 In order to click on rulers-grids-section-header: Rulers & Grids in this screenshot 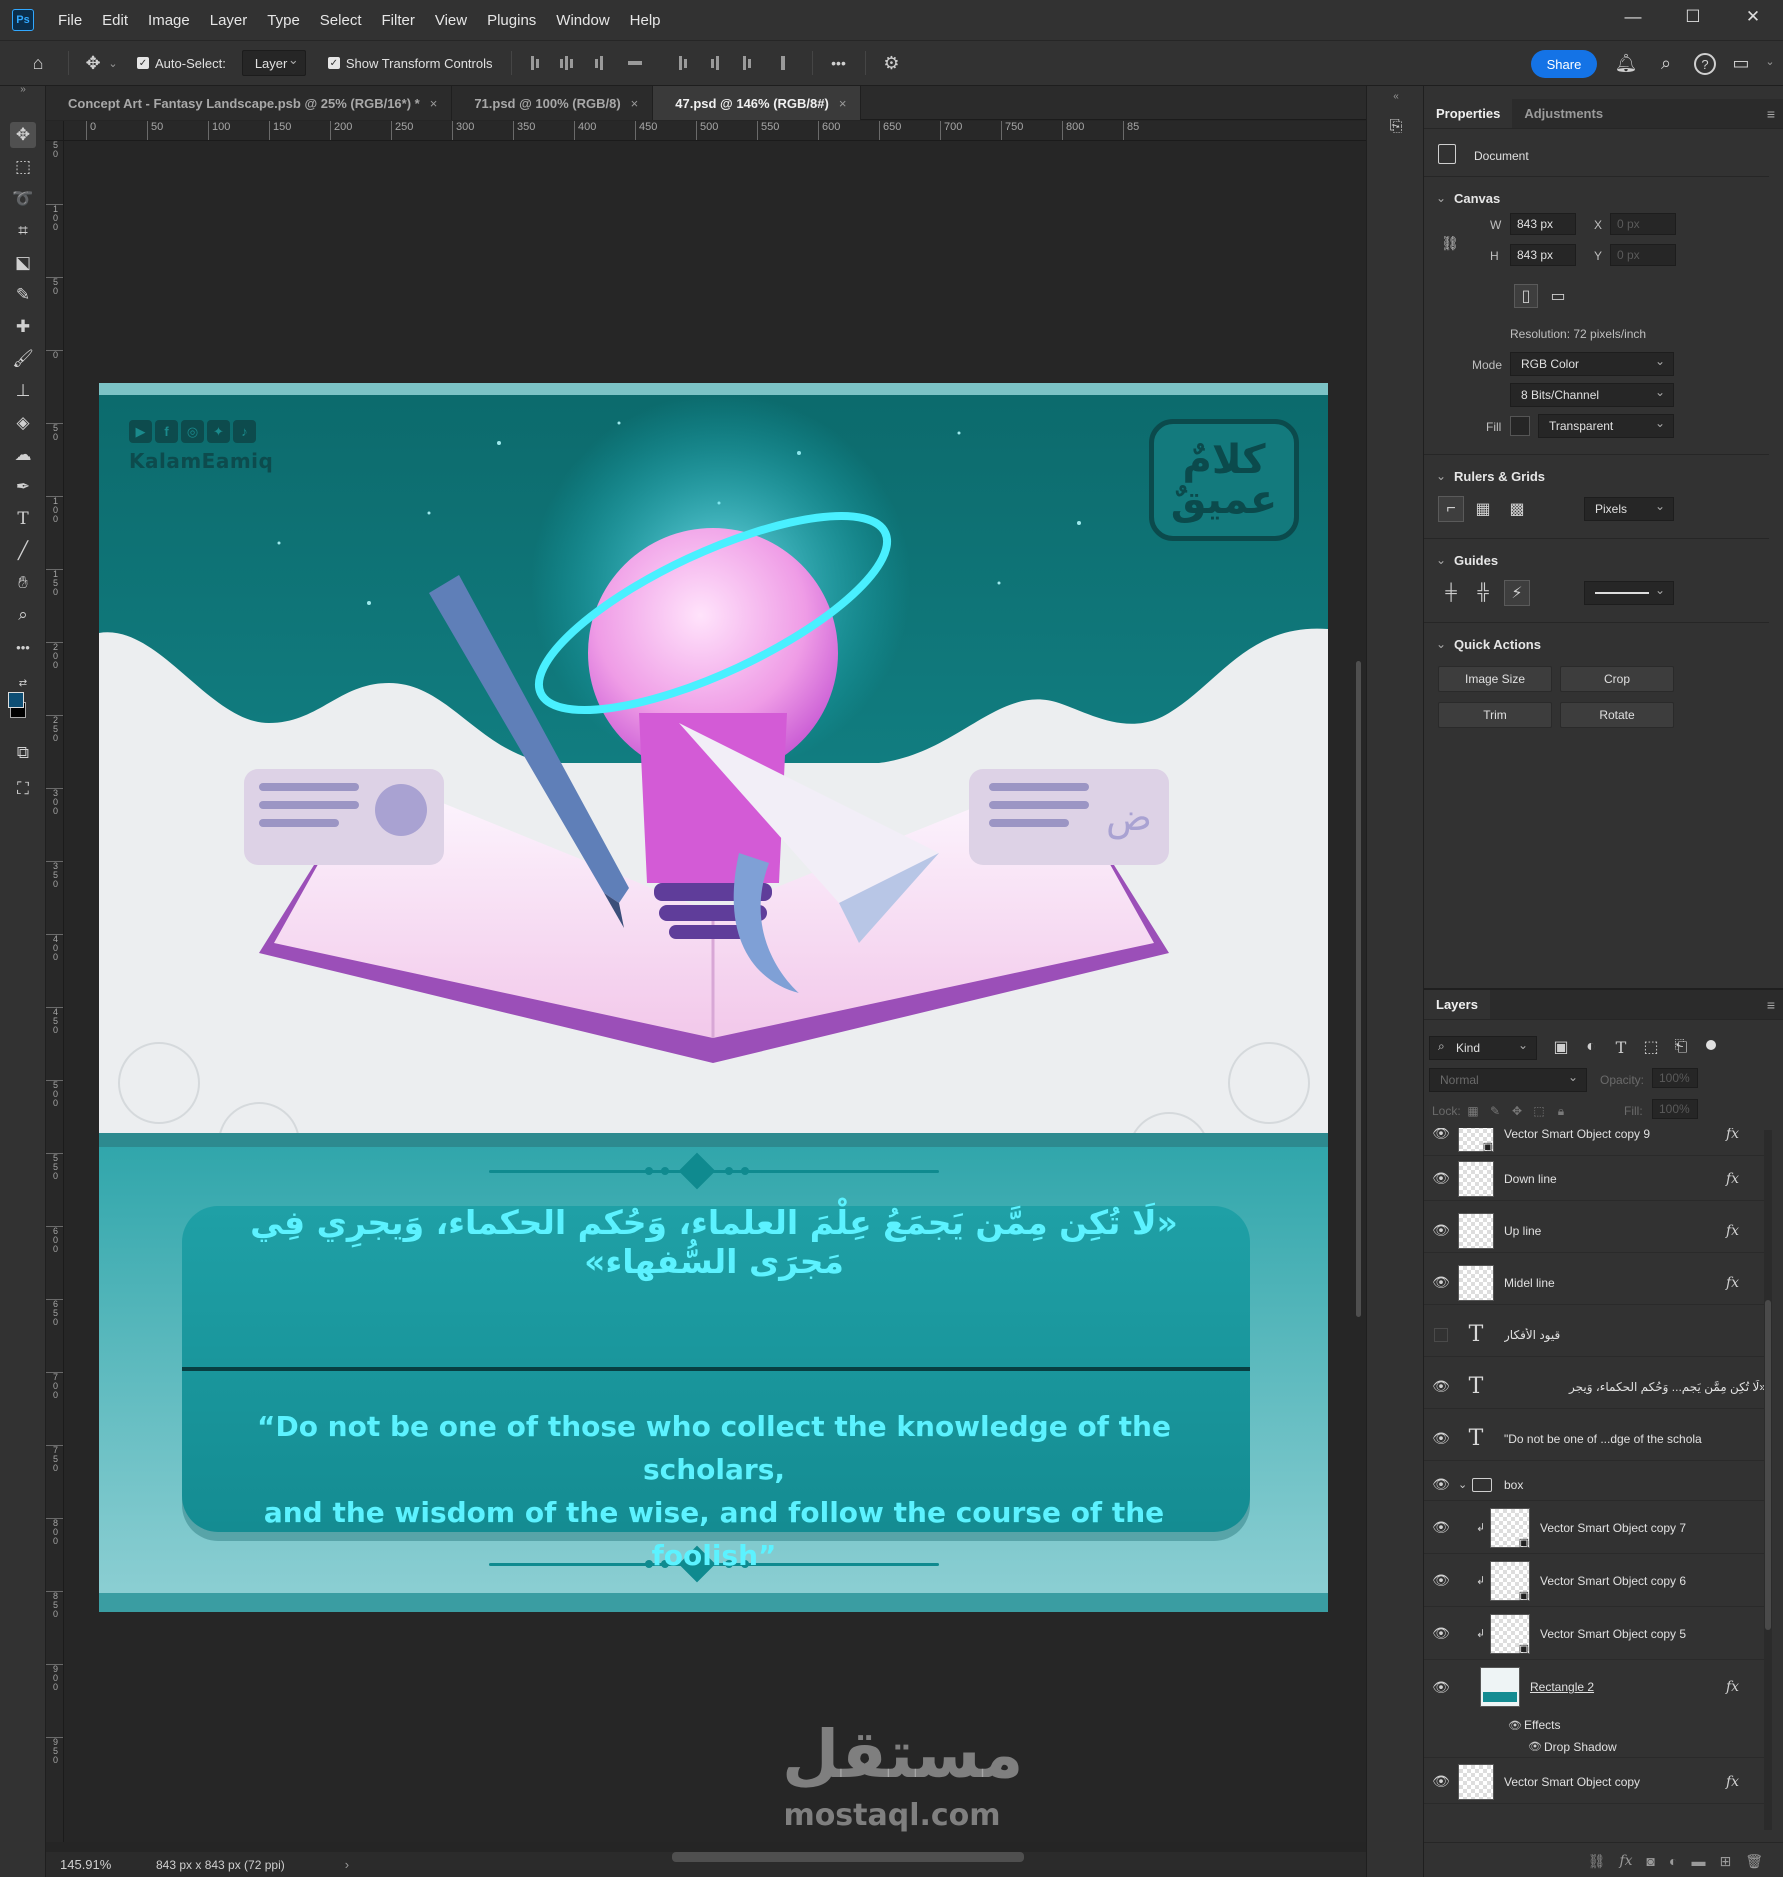, I will do `click(1490, 476)`.